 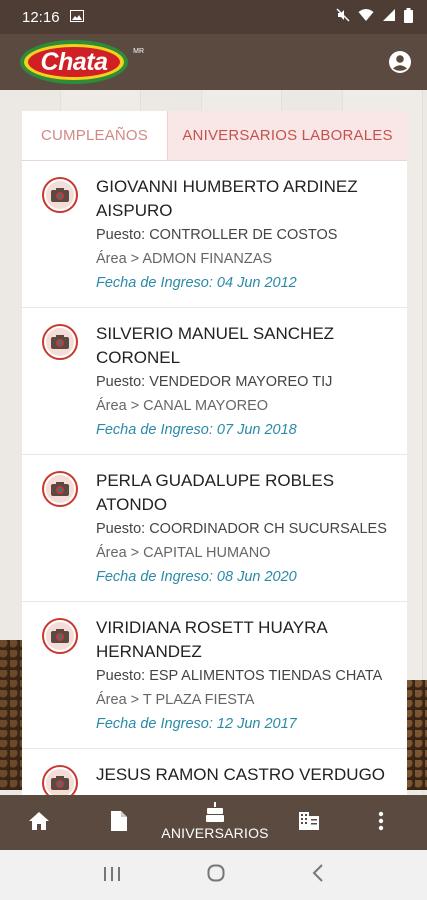 I want to click on tab-cumpleanos: CUMPLEAÑOS, so click(x=94, y=135).